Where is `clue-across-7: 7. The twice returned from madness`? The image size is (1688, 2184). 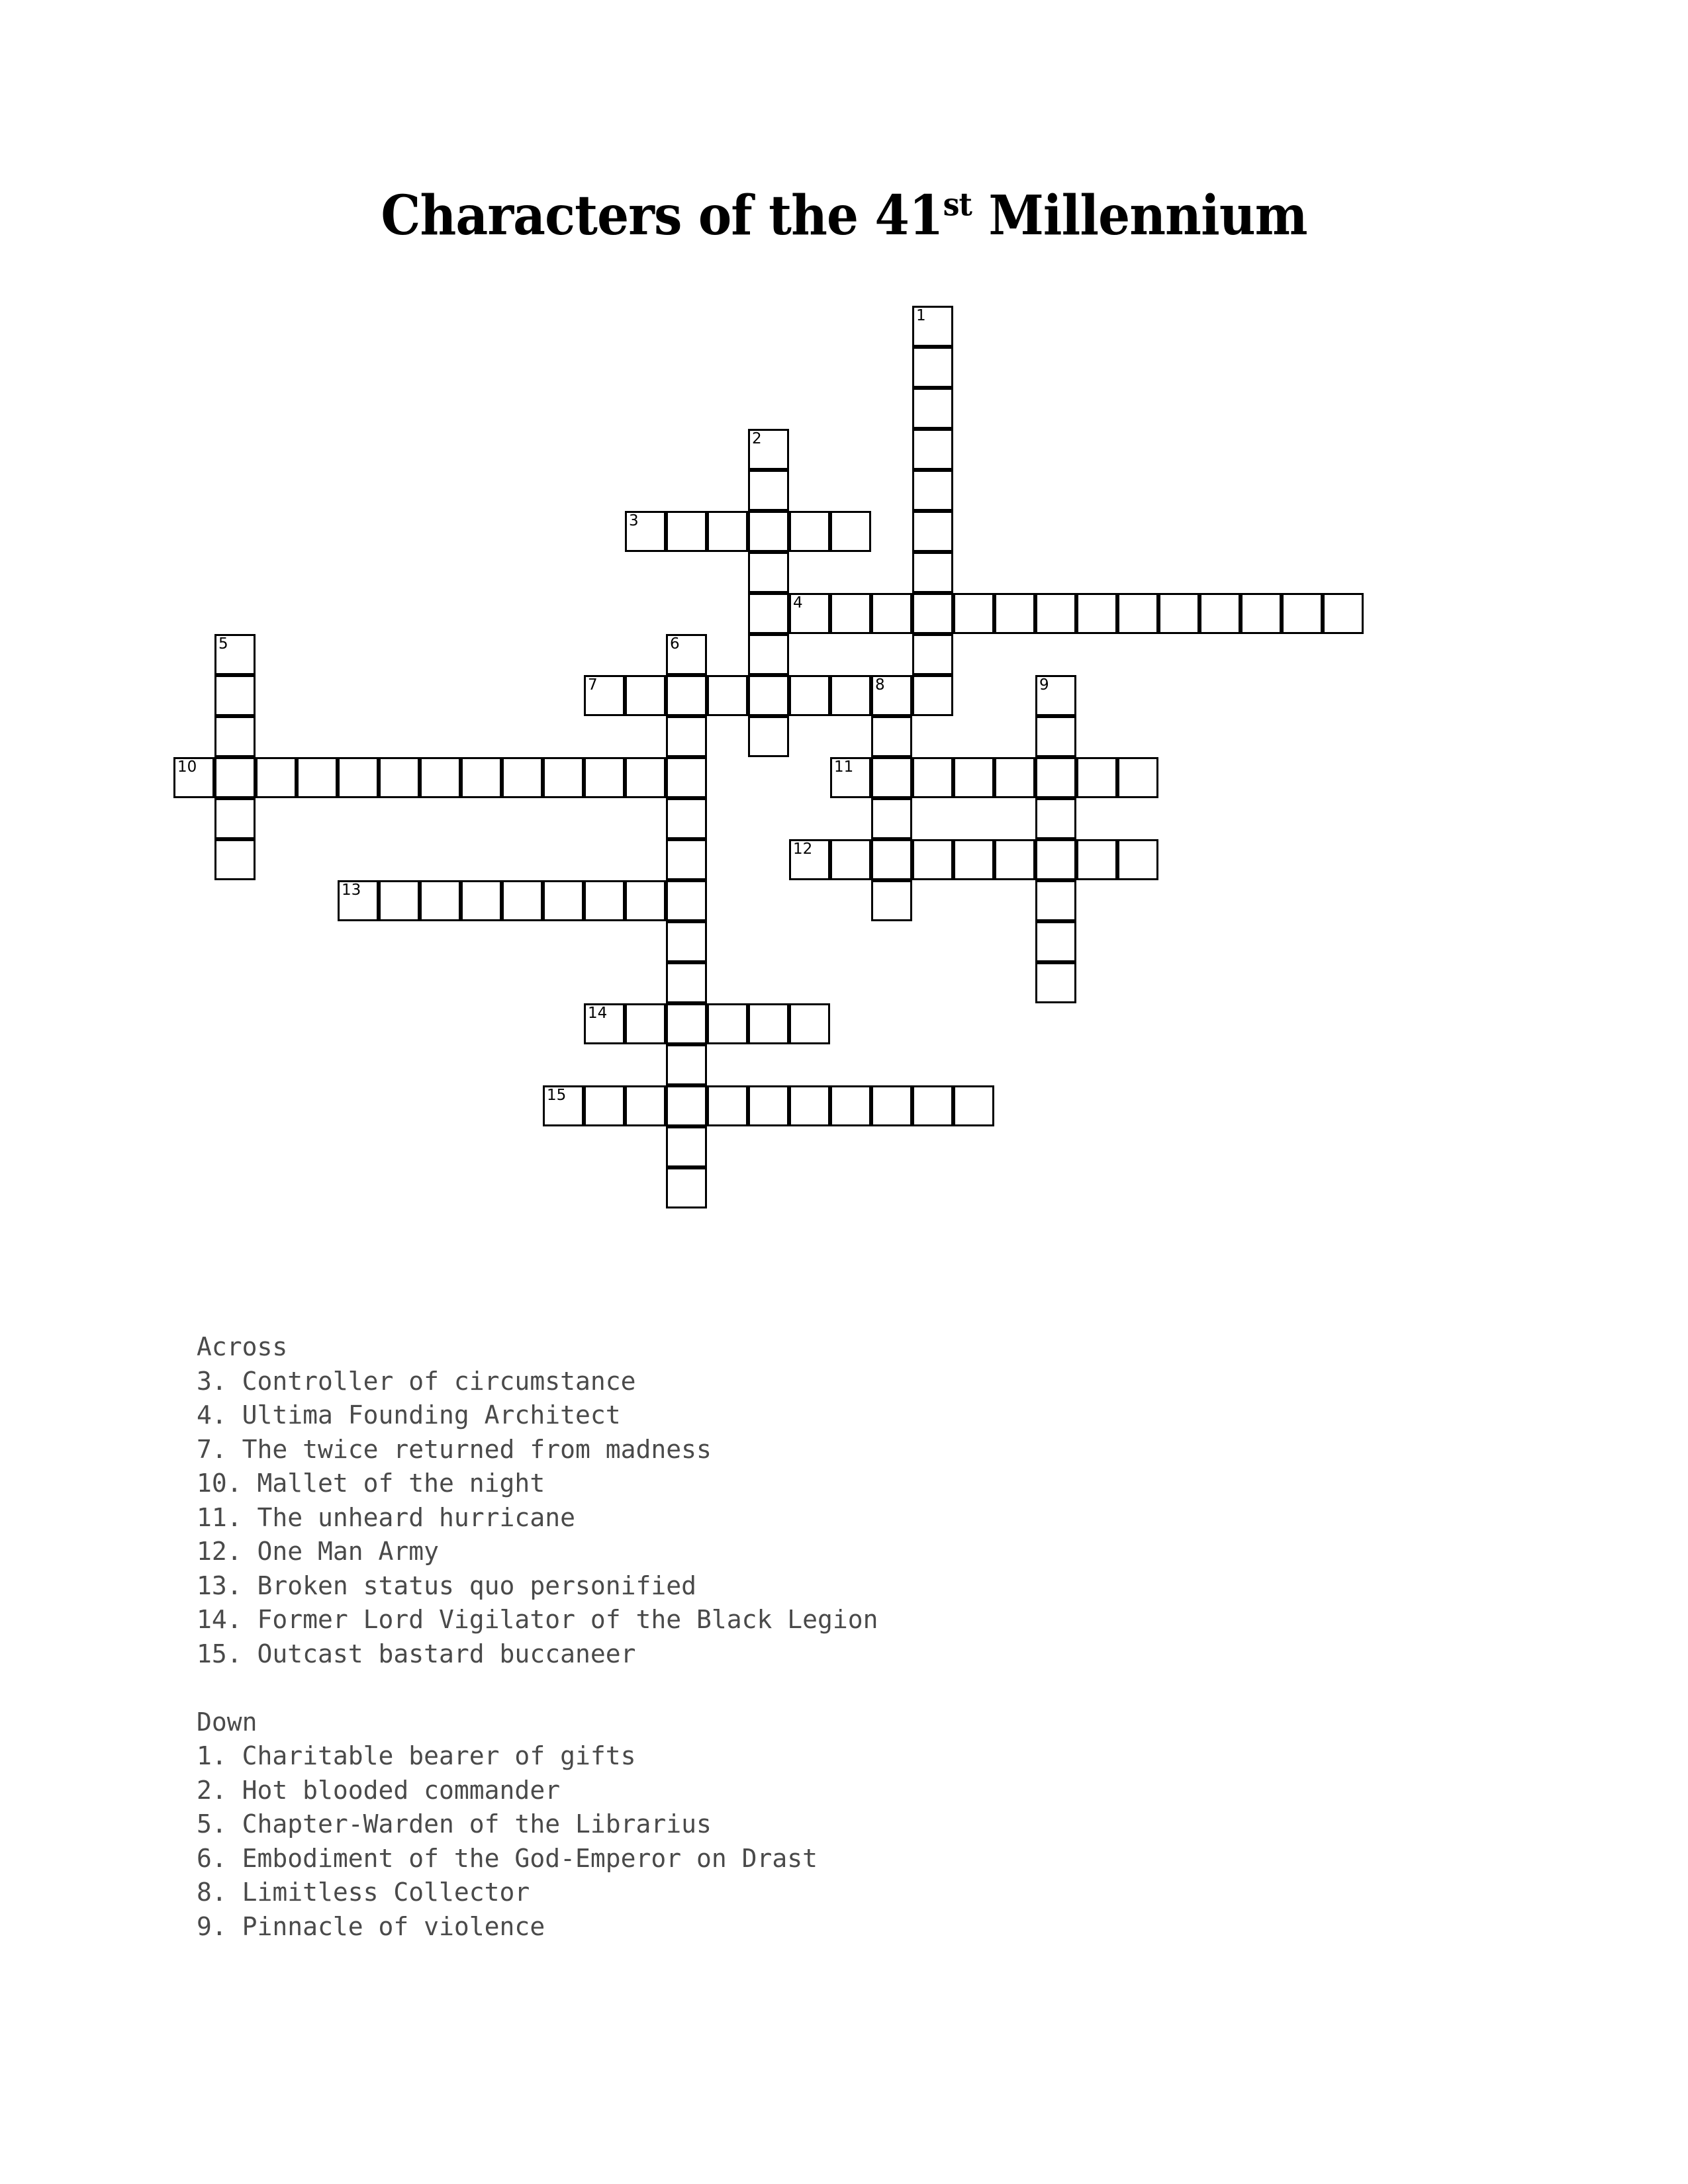 clue-across-7: 7. The twice returned from madness is located at coordinates (825, 1450).